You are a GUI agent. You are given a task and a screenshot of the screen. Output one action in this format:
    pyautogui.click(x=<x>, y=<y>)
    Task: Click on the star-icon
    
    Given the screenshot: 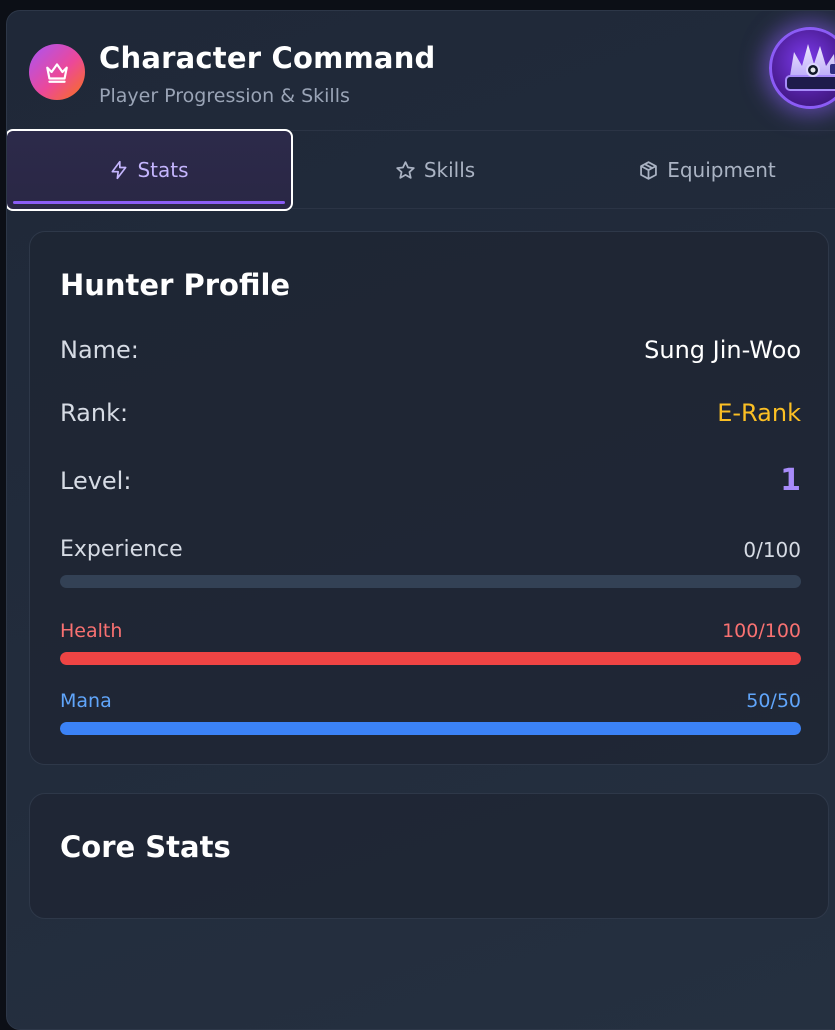 What is the action you would take?
    pyautogui.click(x=405, y=169)
    